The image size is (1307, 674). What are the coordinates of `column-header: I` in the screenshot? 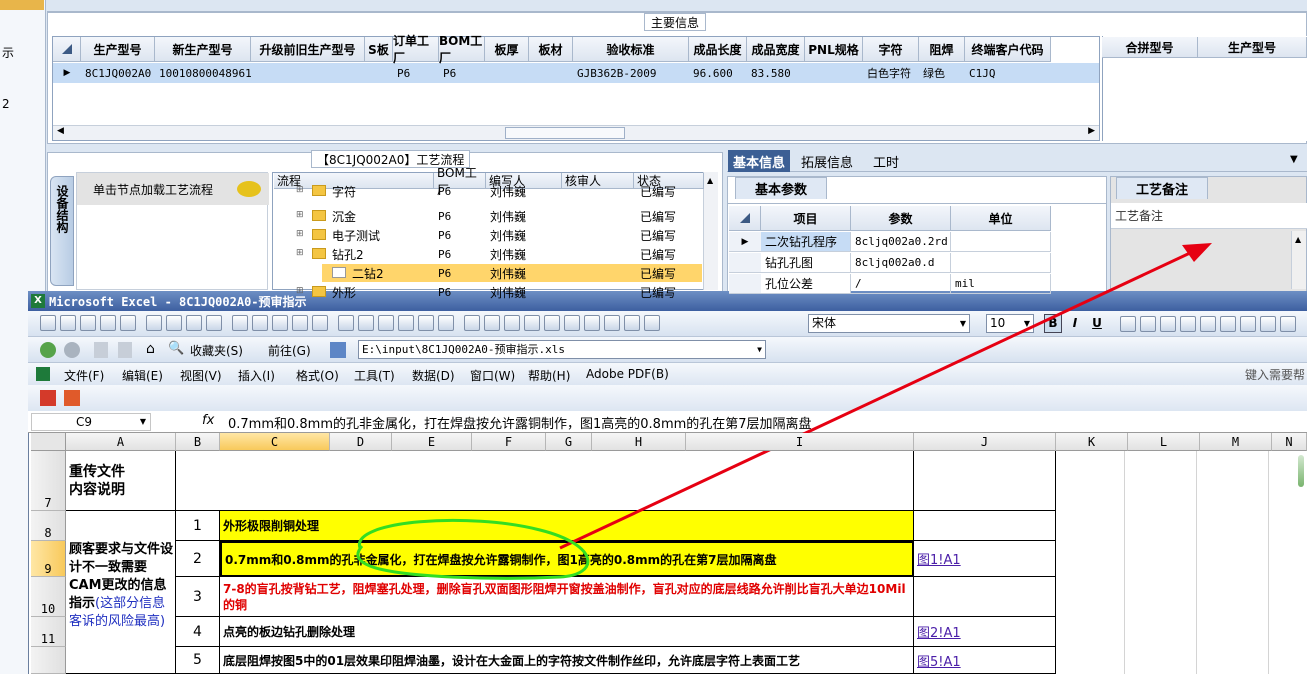 It's located at (800, 442).